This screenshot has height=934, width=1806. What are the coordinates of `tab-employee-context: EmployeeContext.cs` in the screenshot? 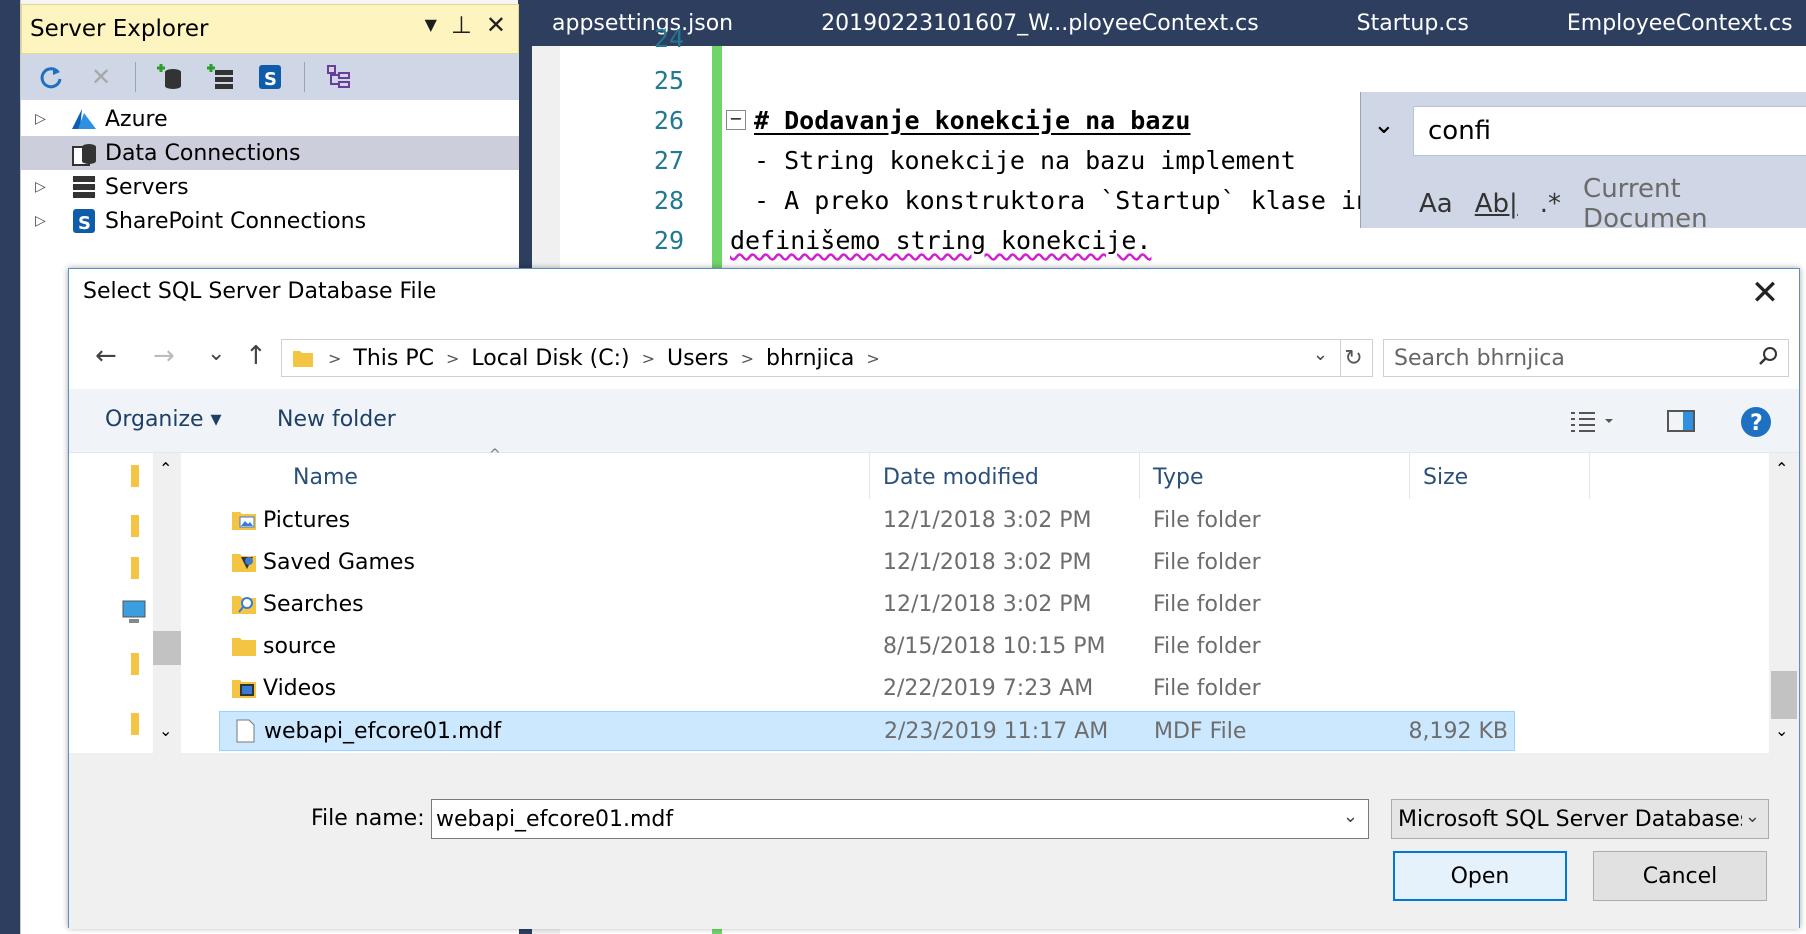 It's located at (1680, 23).